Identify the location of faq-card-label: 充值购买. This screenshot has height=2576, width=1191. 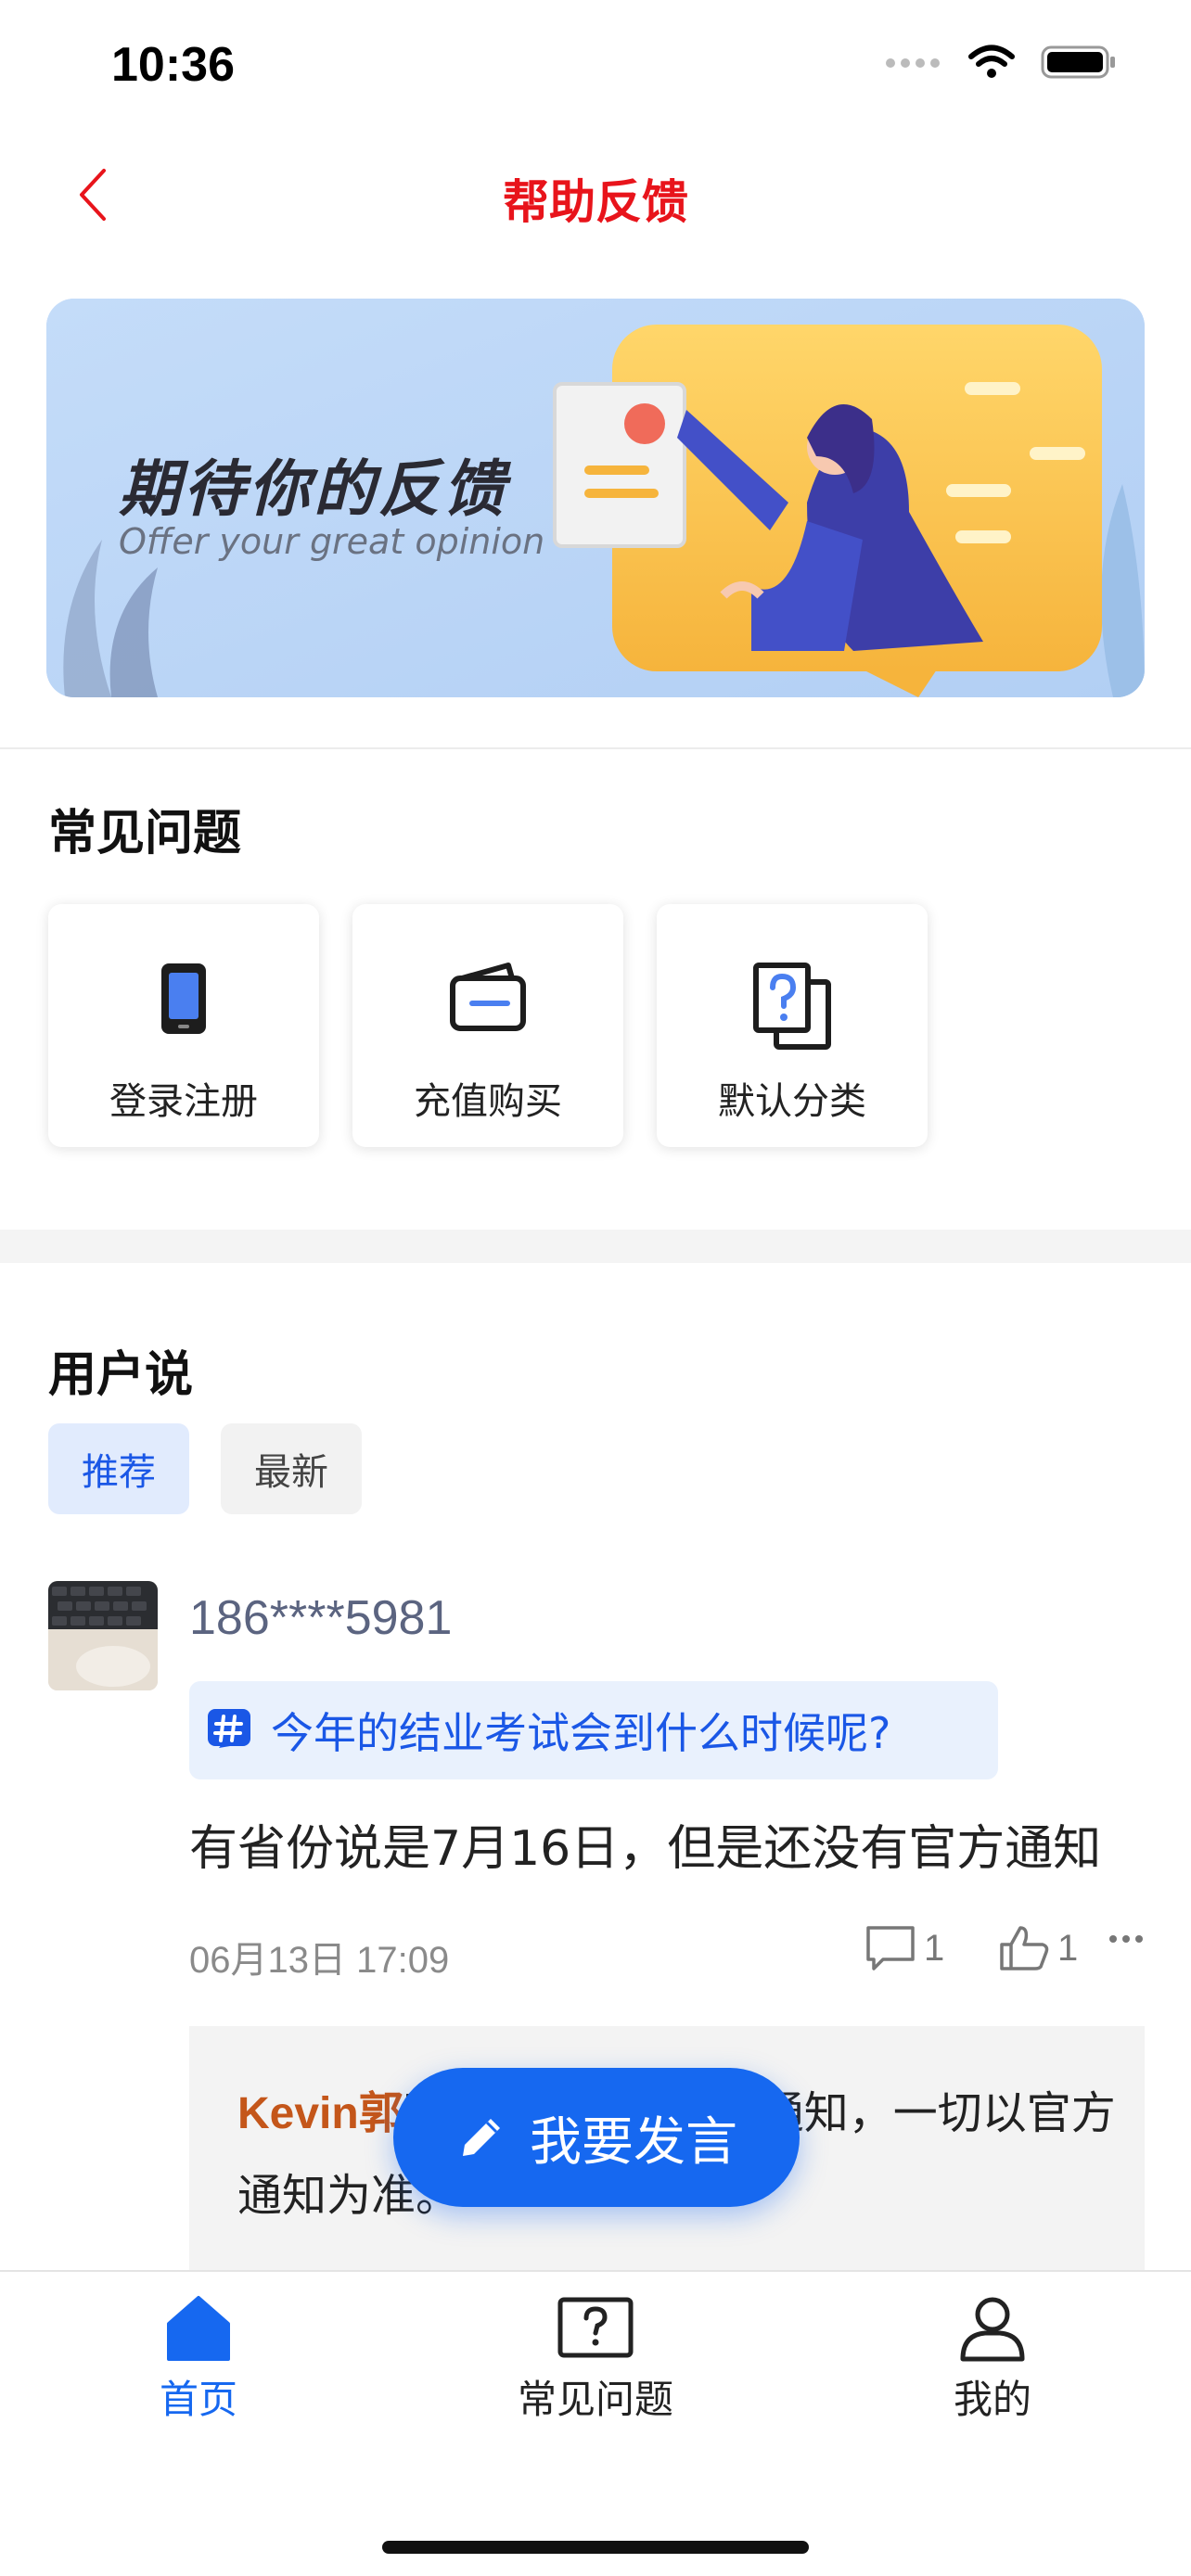
(488, 1102).